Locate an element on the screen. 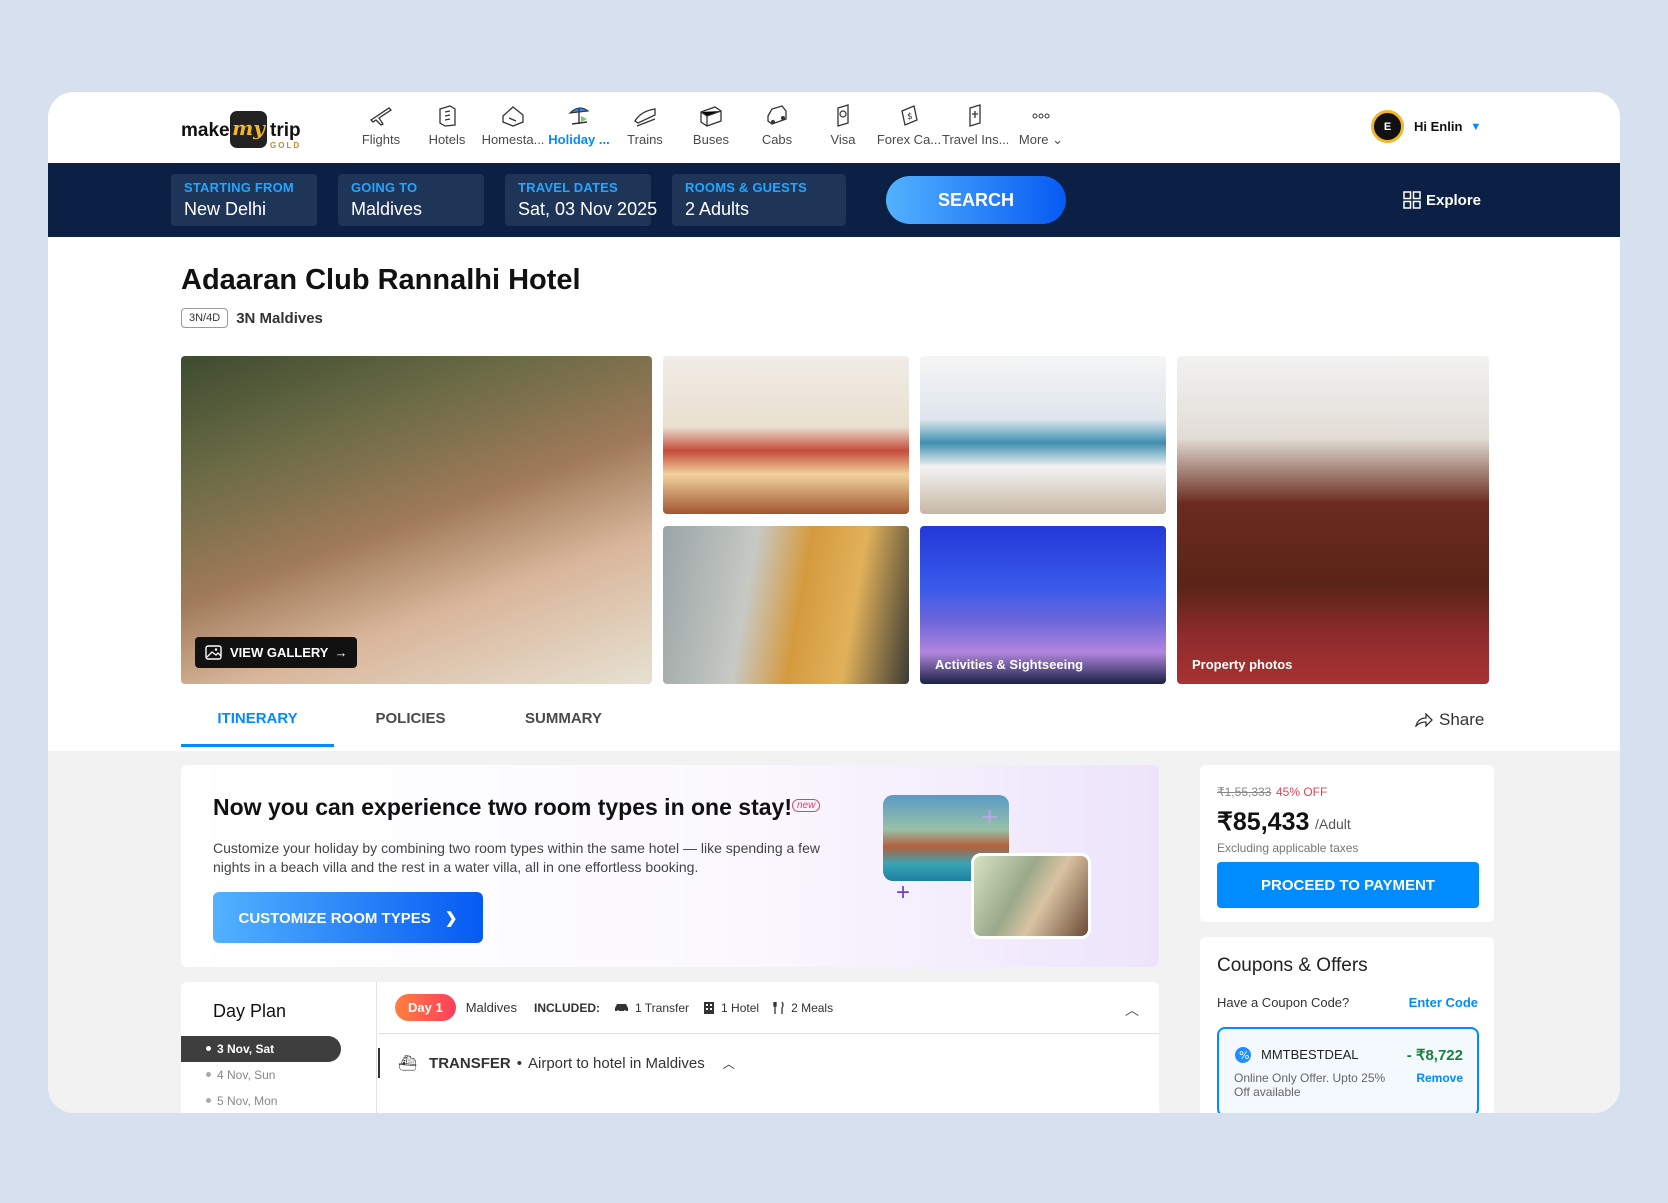  user-greeting: Hi Enlin is located at coordinates (1438, 126).